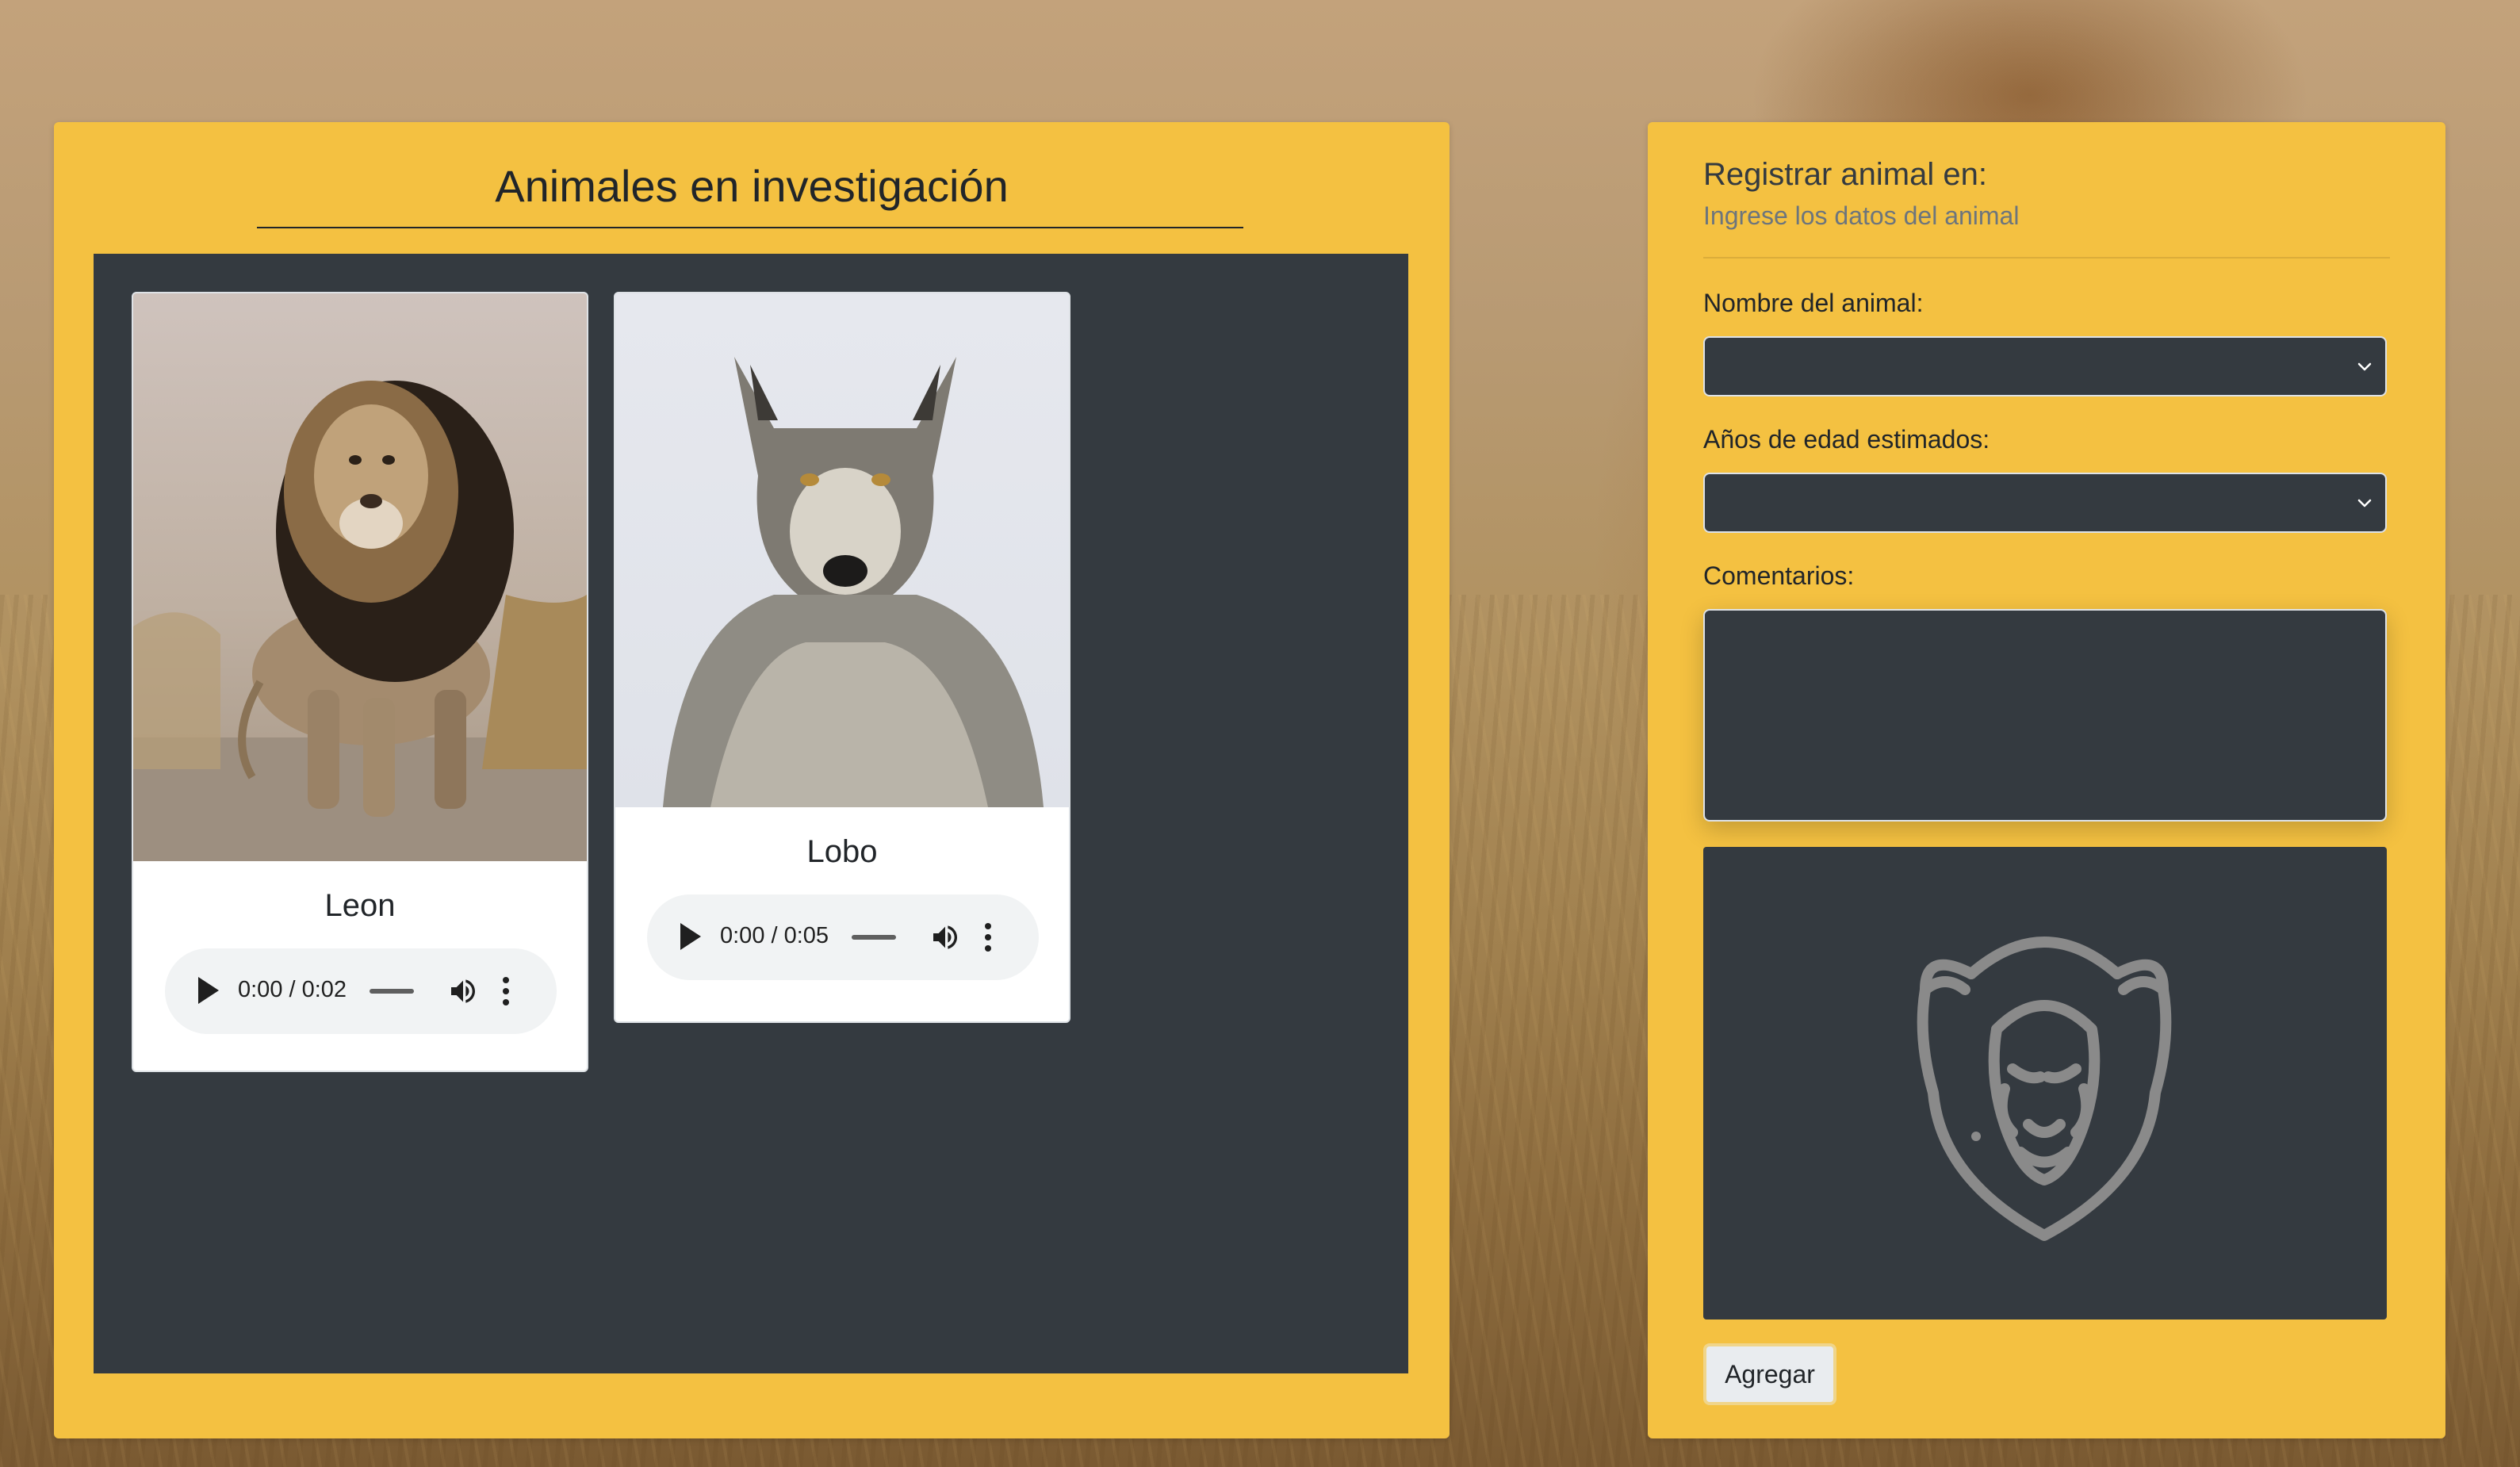 The width and height of the screenshot is (2520, 1467). Describe the element at coordinates (750, 227) in the screenshot. I see `title-divider` at that location.